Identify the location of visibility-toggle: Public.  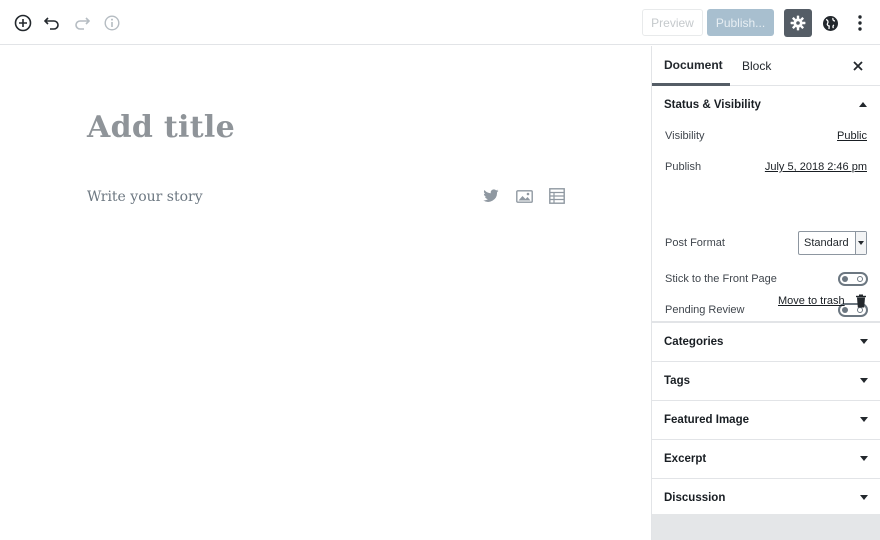
(852, 136).